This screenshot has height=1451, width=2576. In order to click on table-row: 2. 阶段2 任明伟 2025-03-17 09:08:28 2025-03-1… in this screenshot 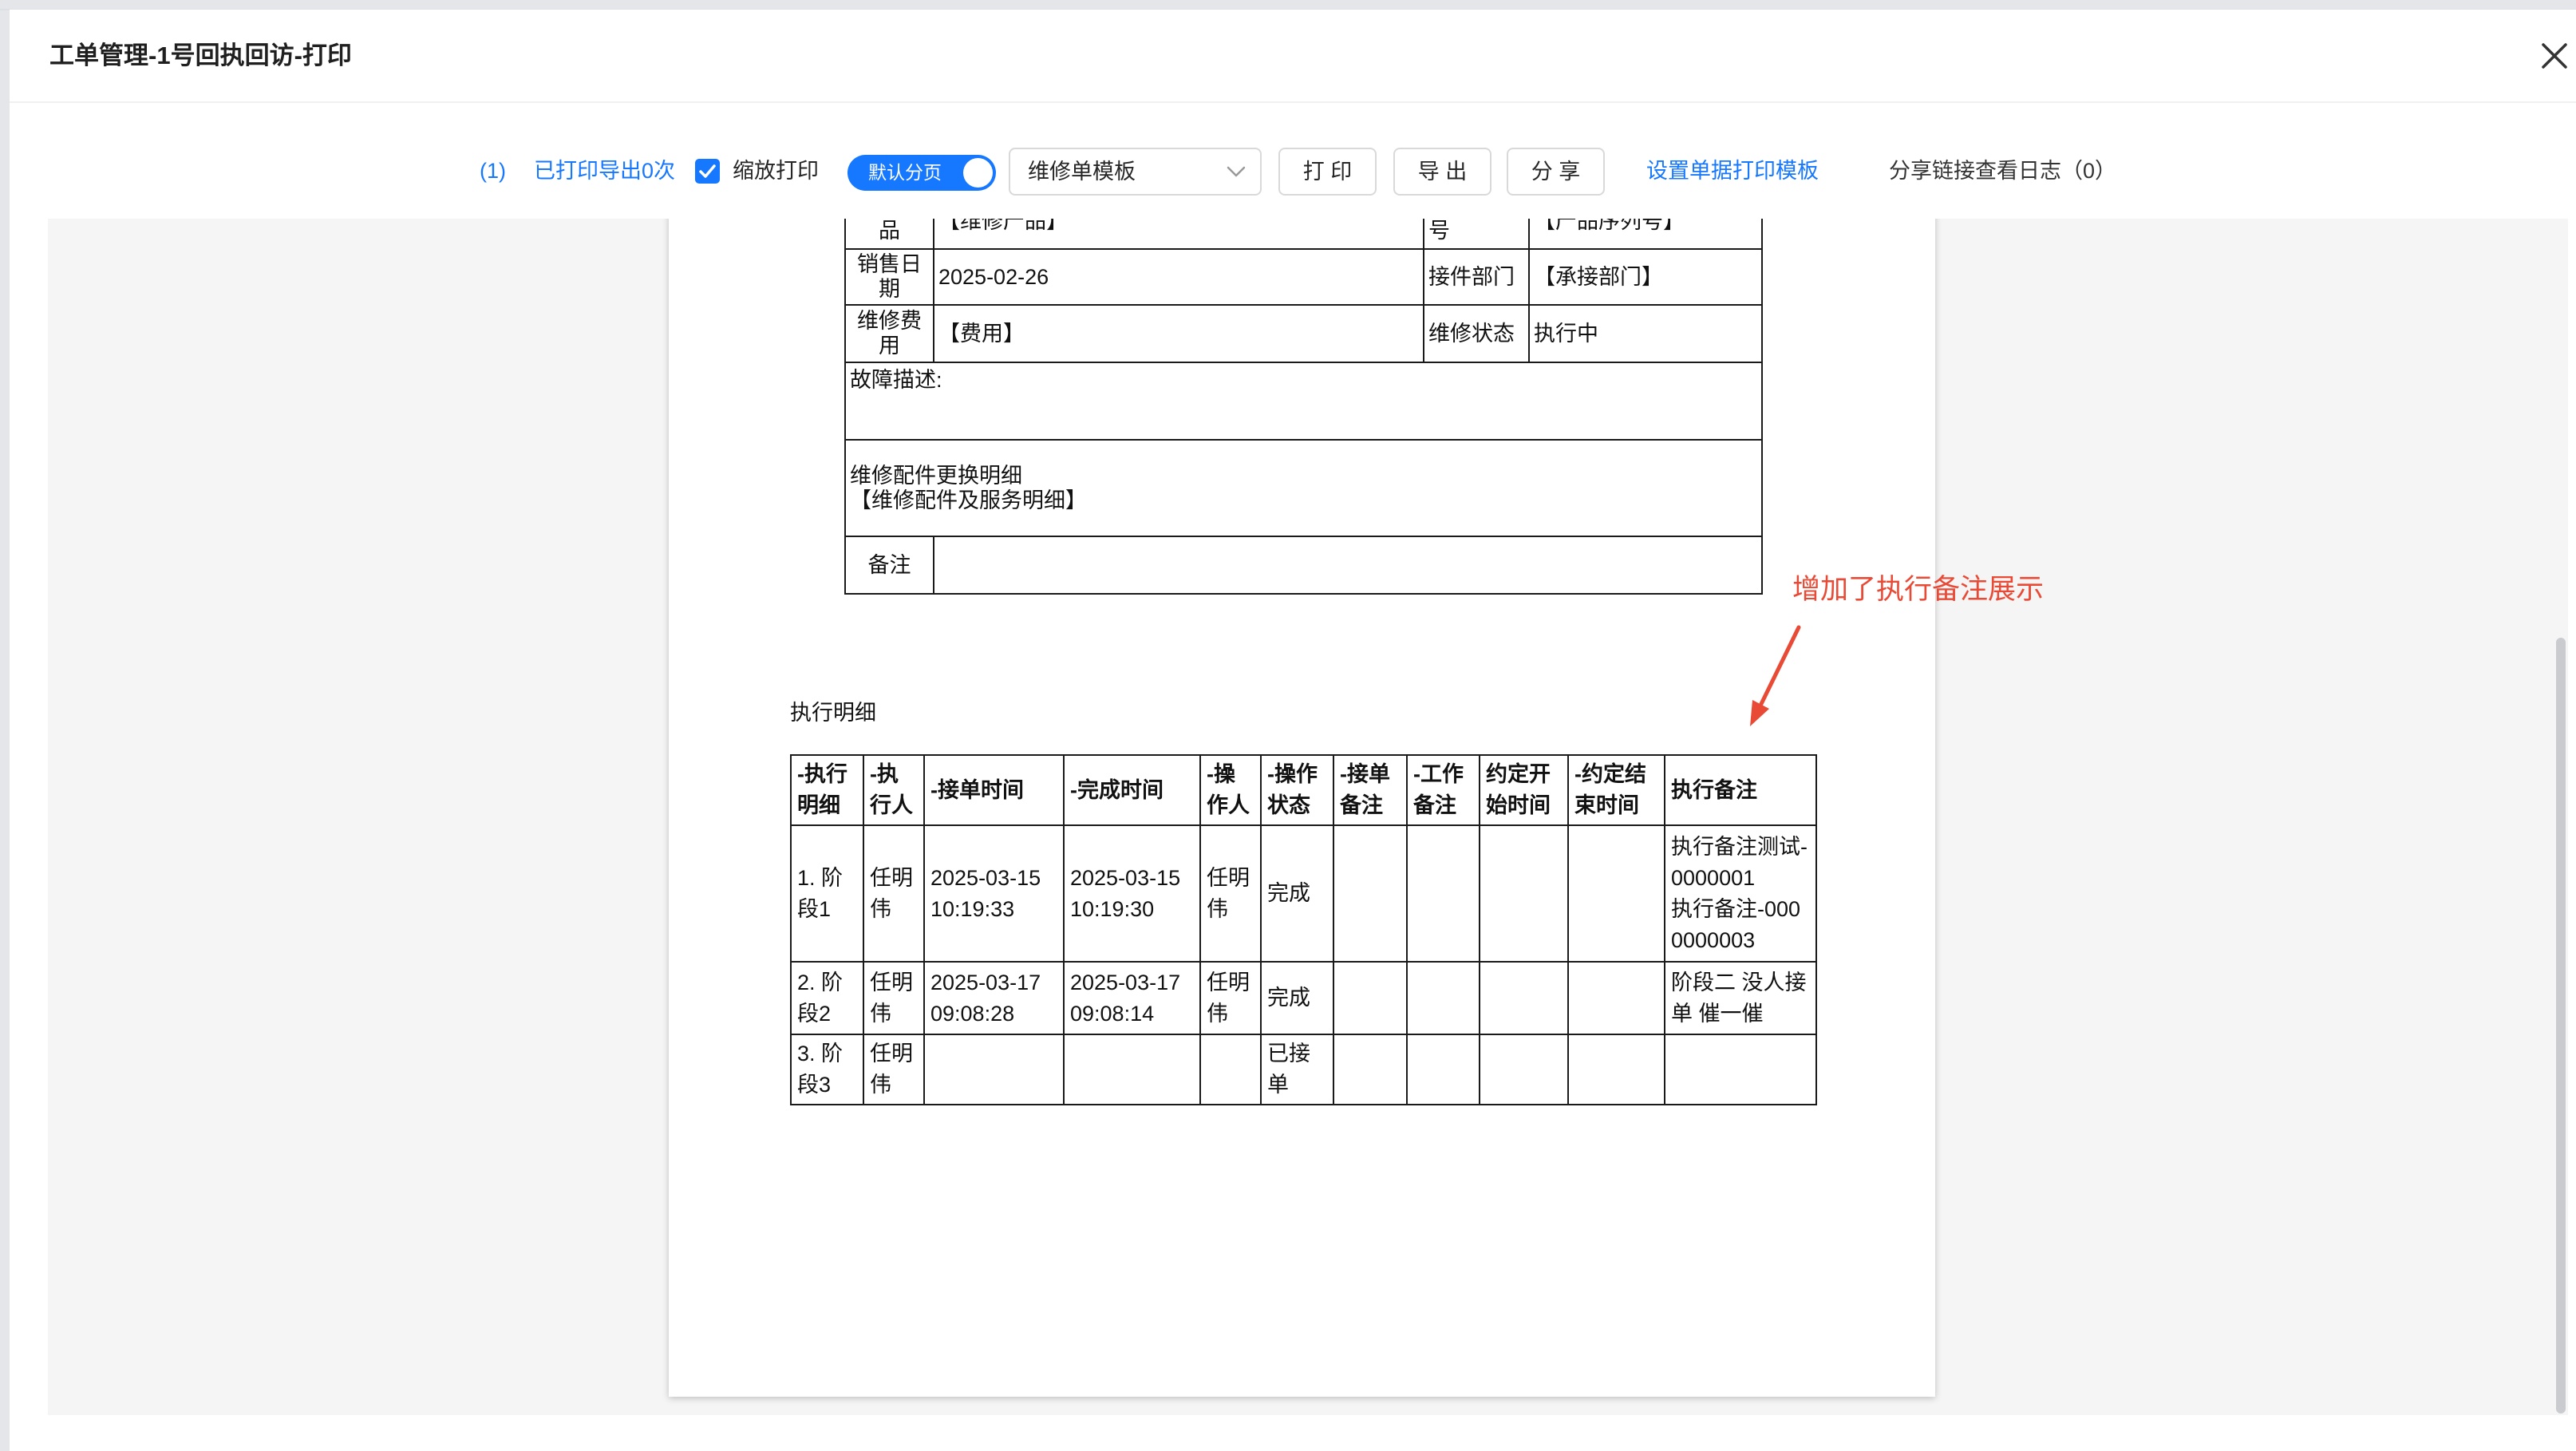, I will do `click(1303, 998)`.